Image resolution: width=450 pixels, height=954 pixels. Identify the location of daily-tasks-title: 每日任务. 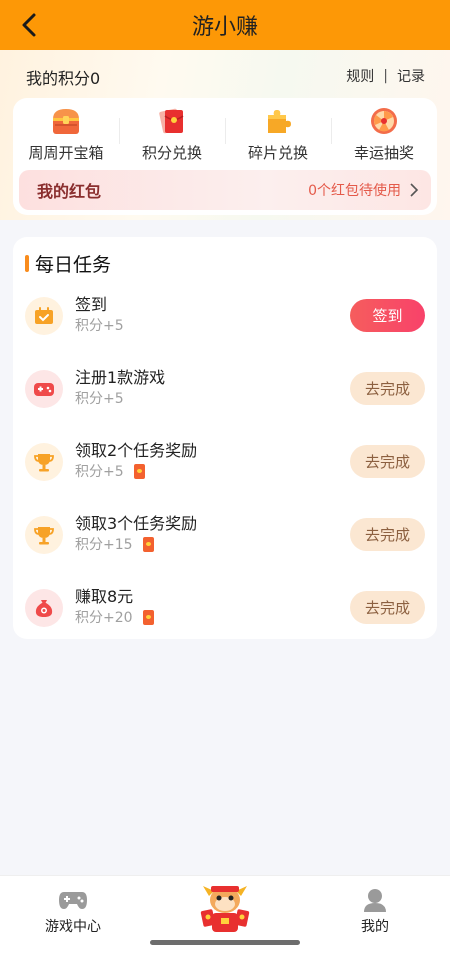
(73, 264).